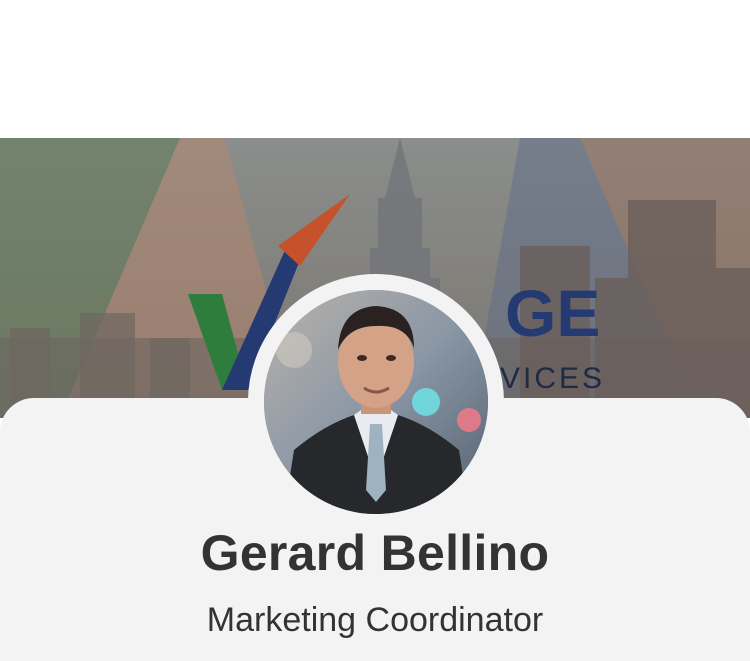 This screenshot has height=661, width=750. What do you see at coordinates (376, 402) in the screenshot?
I see `avatar` at bounding box center [376, 402].